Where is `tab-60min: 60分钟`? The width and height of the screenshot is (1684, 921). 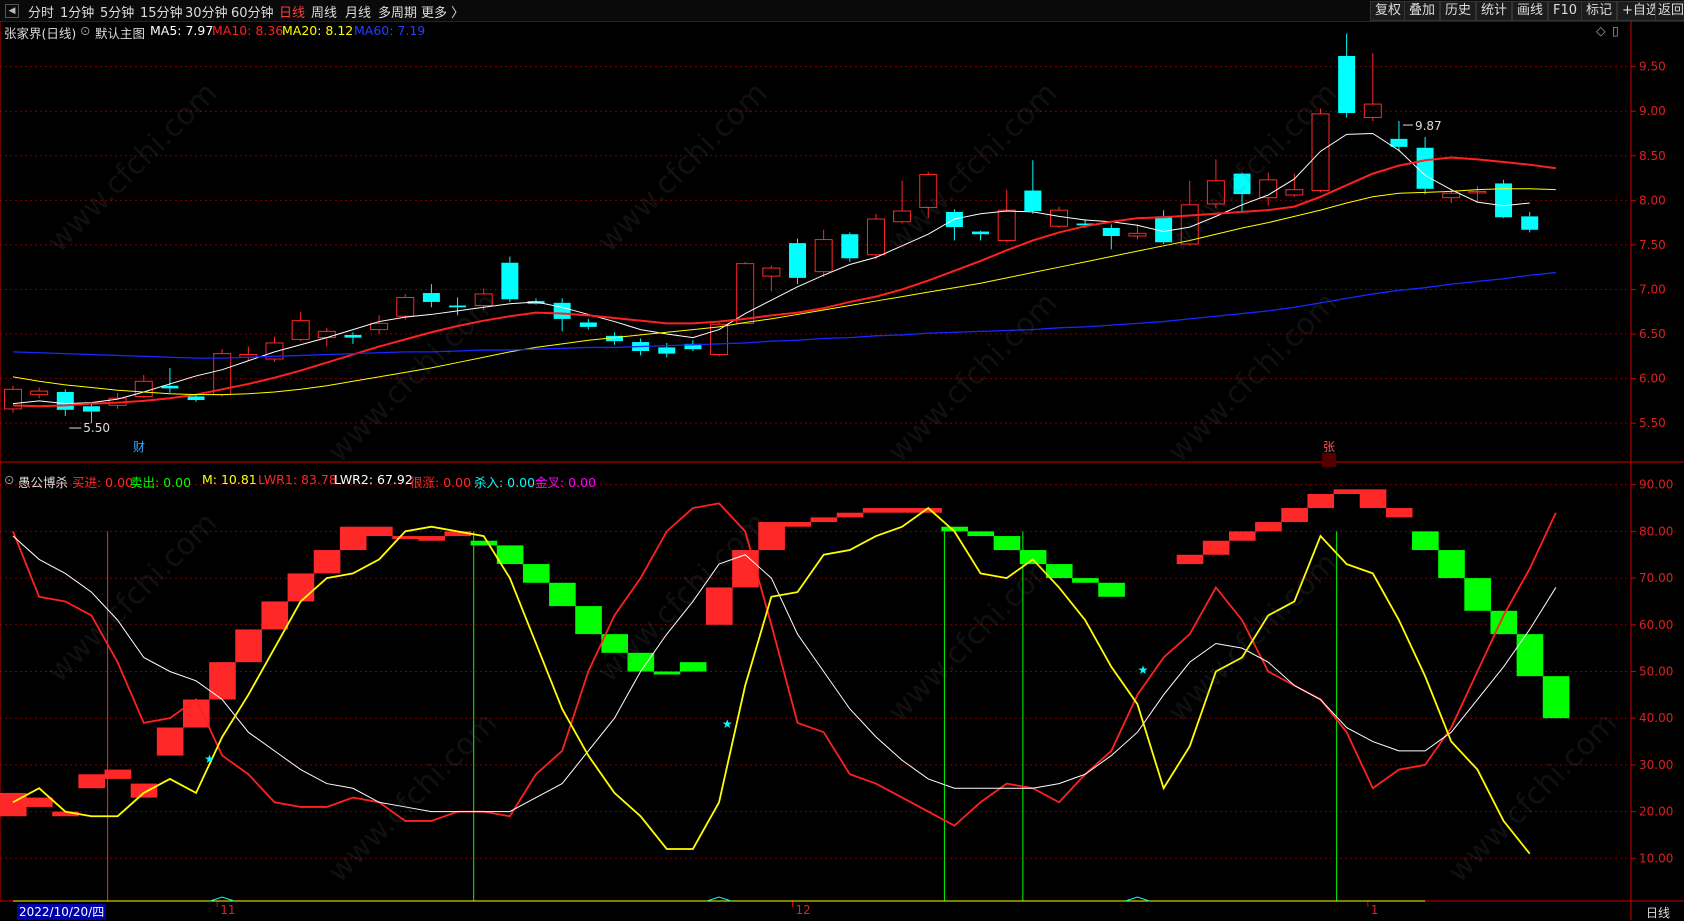
tab-60min: 60分钟 is located at coordinates (252, 11).